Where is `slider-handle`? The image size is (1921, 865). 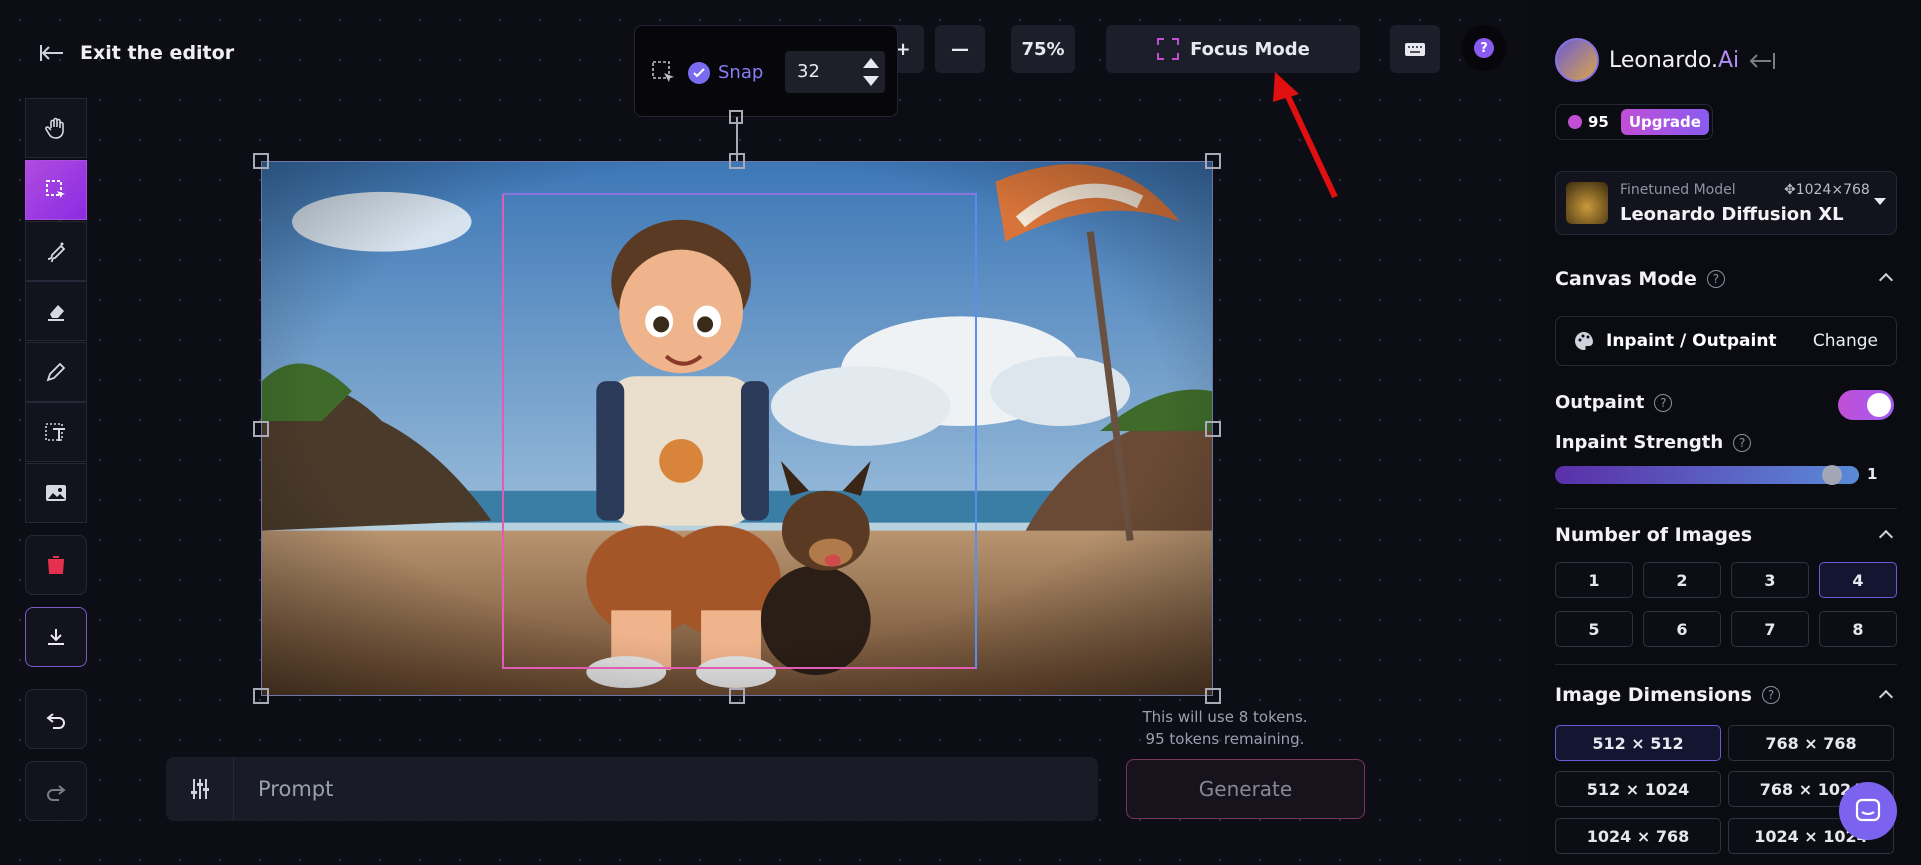
slider-handle is located at coordinates (1832, 475).